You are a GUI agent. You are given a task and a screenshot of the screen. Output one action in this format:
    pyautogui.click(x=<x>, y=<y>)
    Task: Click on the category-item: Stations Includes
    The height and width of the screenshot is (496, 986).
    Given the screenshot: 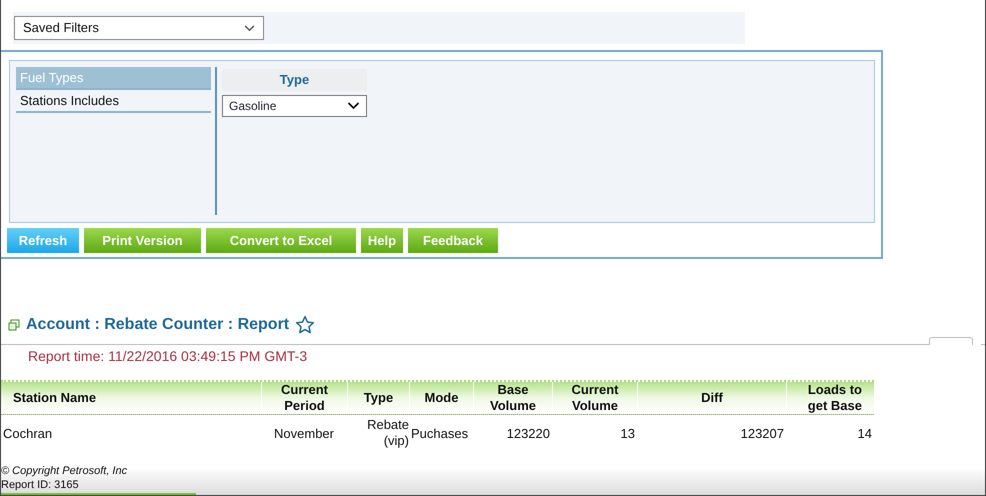 What is the action you would take?
    pyautogui.click(x=113, y=101)
    